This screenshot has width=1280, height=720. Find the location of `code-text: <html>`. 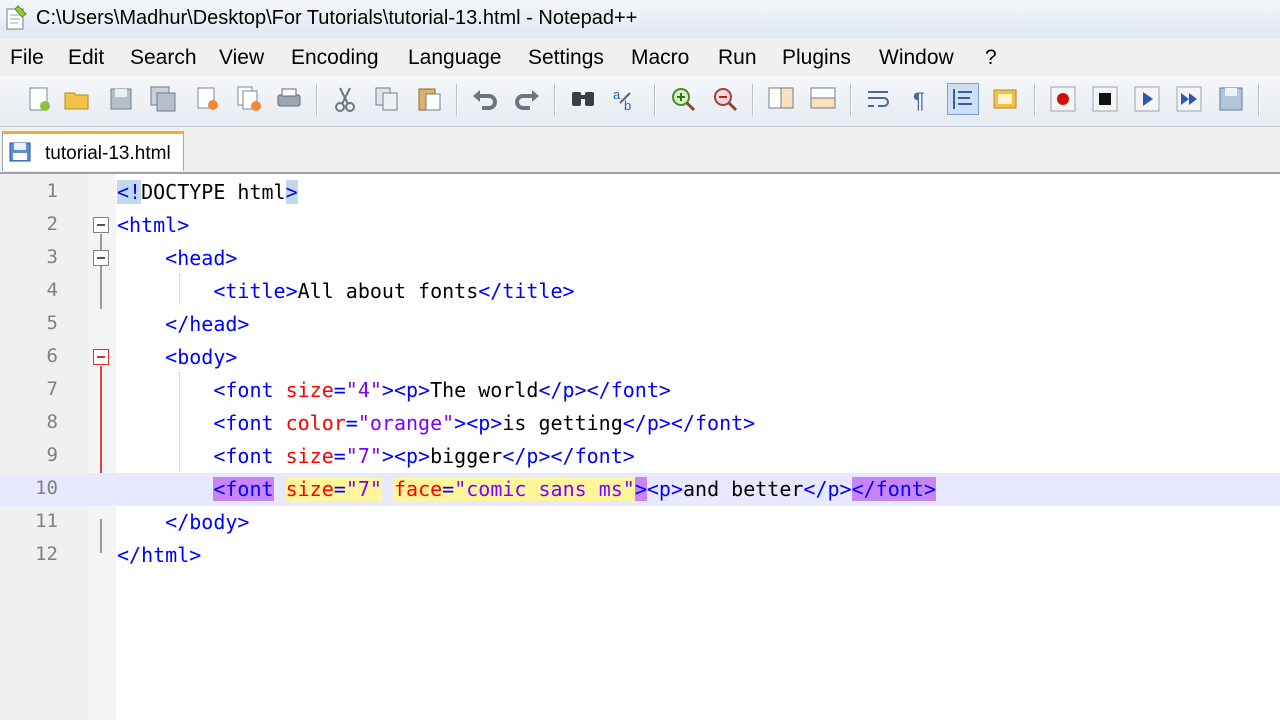

code-text: <html> is located at coordinates (153, 225).